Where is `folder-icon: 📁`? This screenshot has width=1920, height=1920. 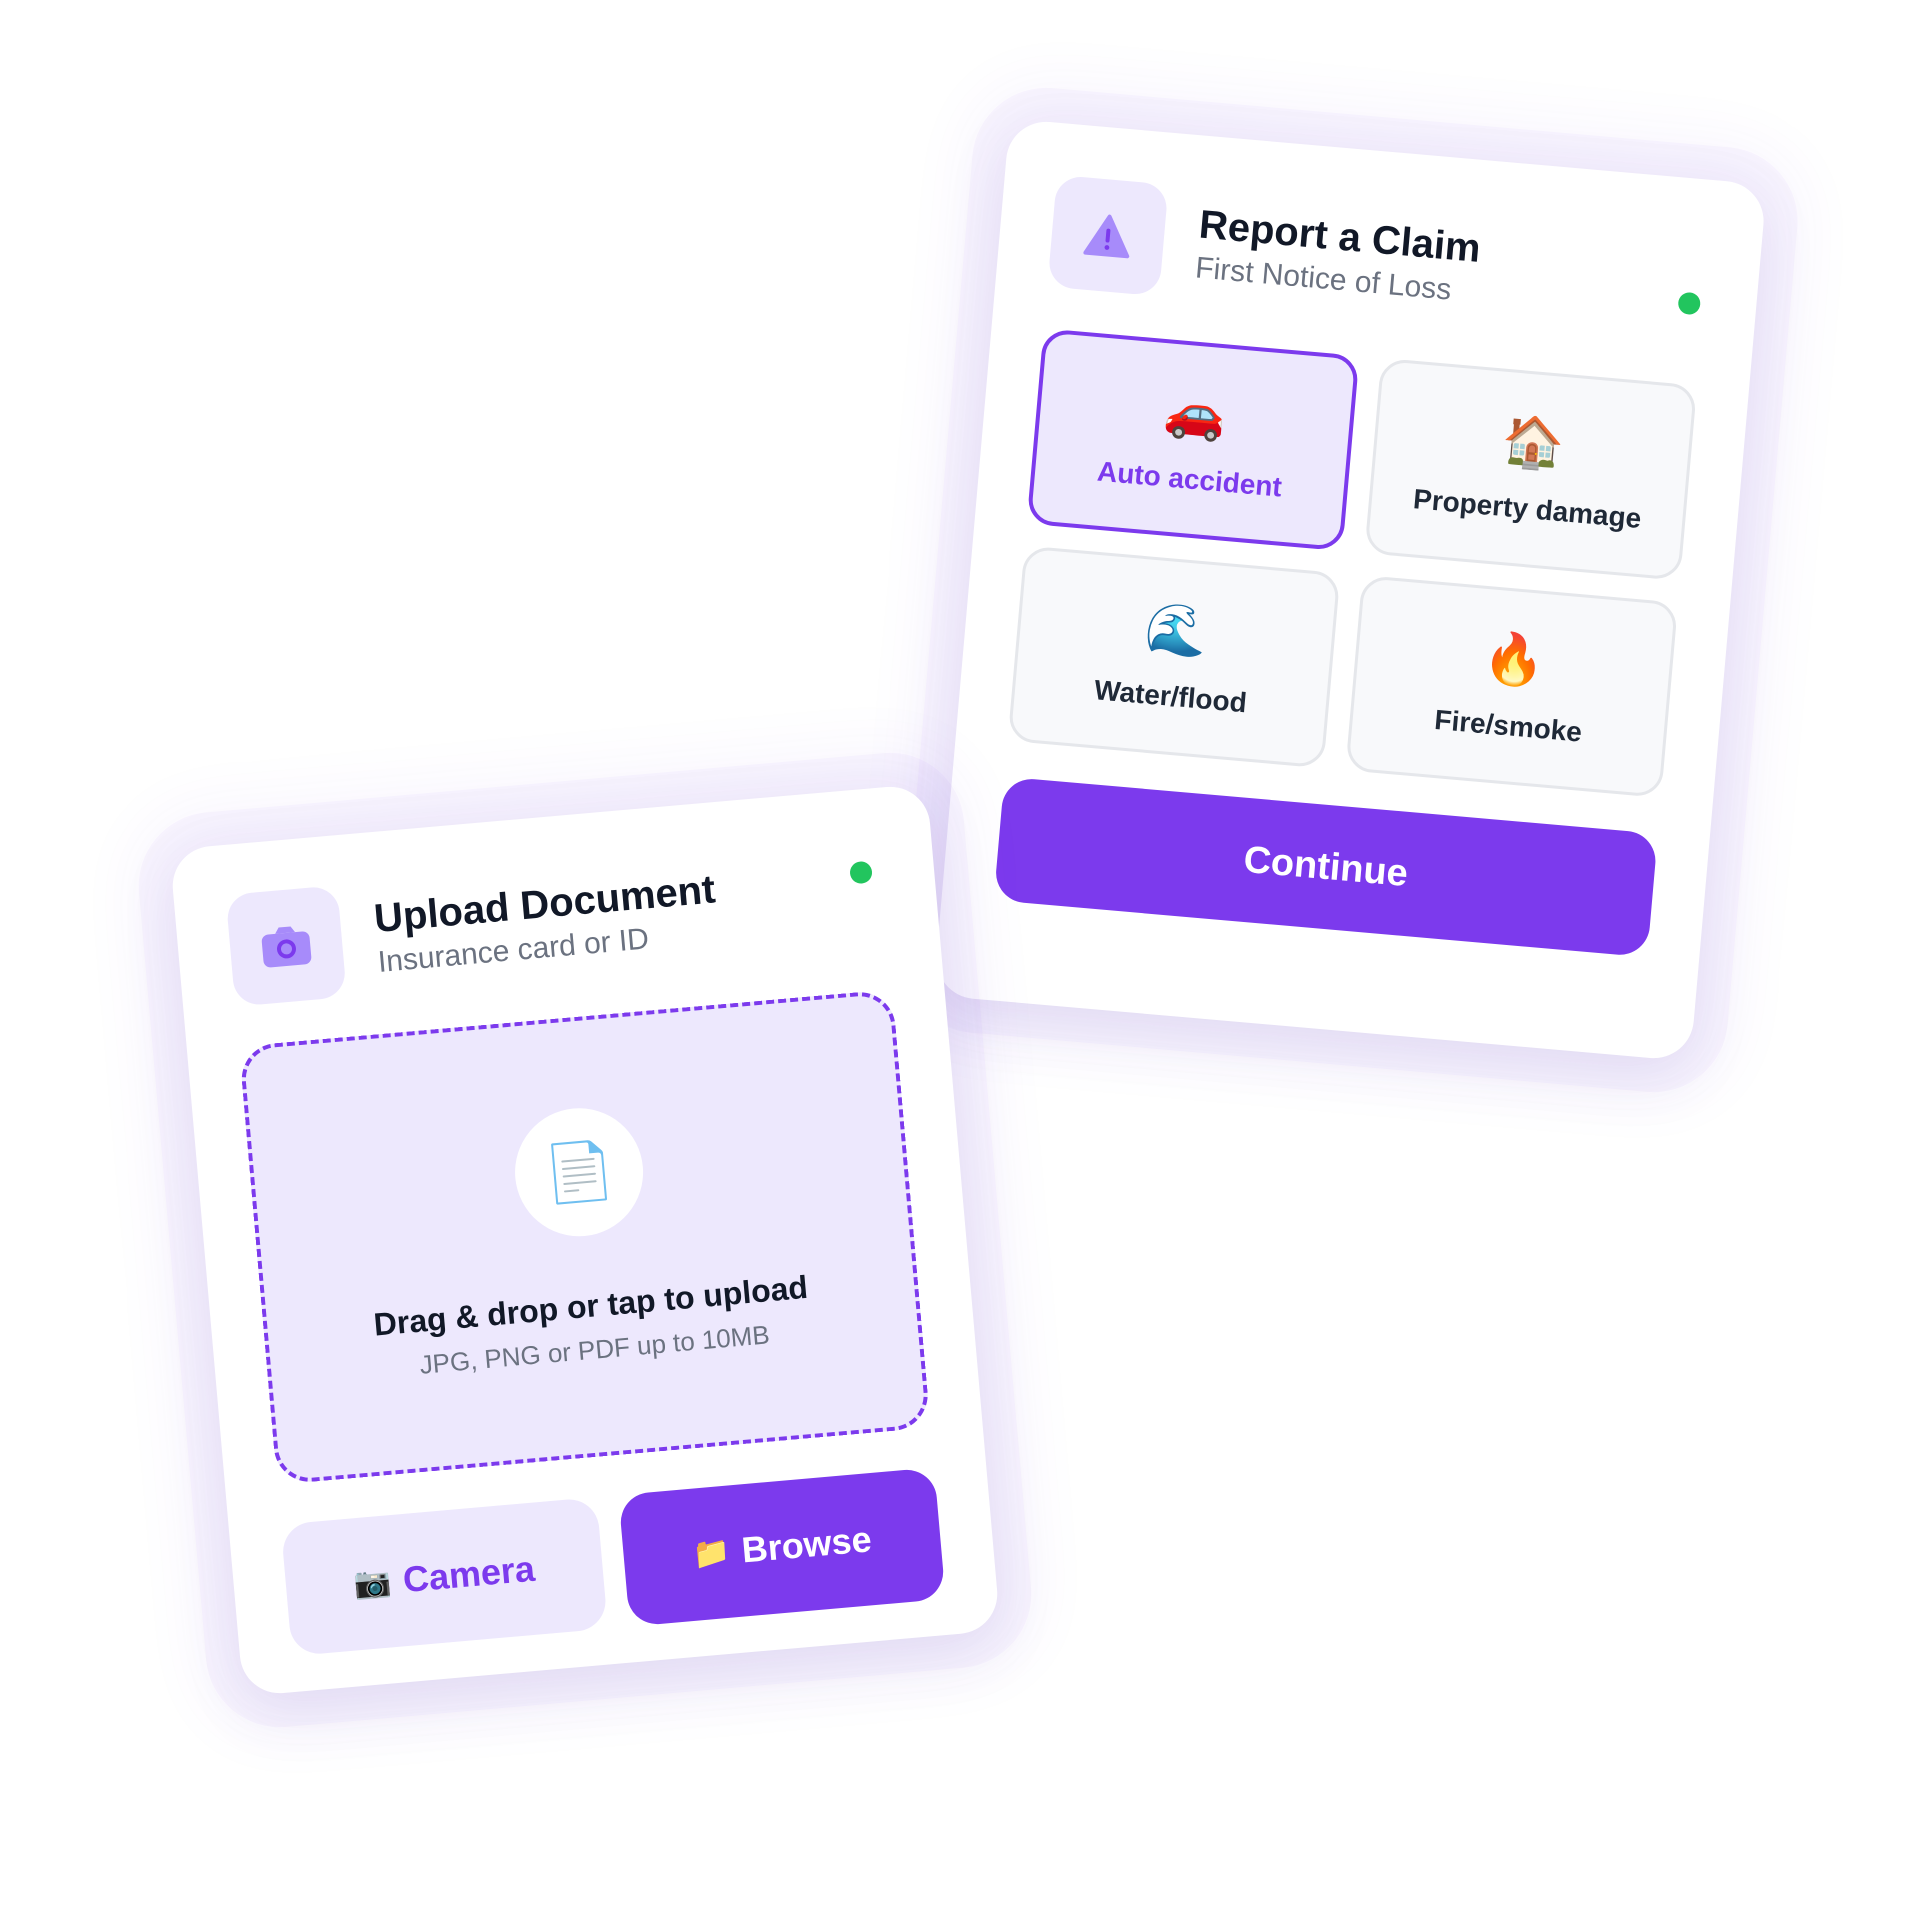 folder-icon: 📁 is located at coordinates (711, 1553).